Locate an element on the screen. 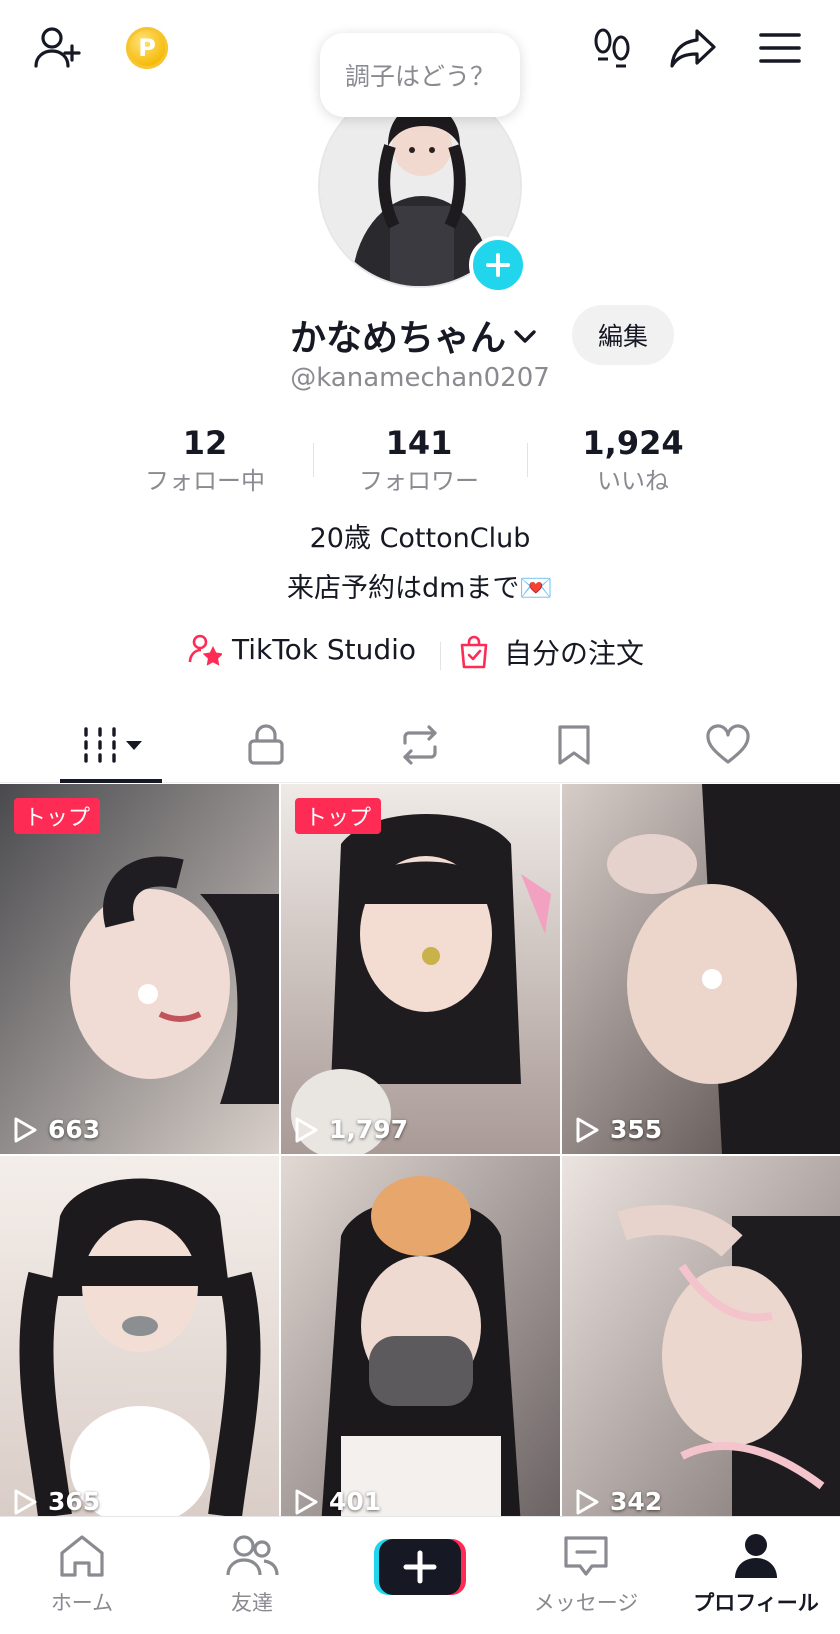 The image size is (840, 1634). my-orders-label: 自分の注文 is located at coordinates (574, 653).